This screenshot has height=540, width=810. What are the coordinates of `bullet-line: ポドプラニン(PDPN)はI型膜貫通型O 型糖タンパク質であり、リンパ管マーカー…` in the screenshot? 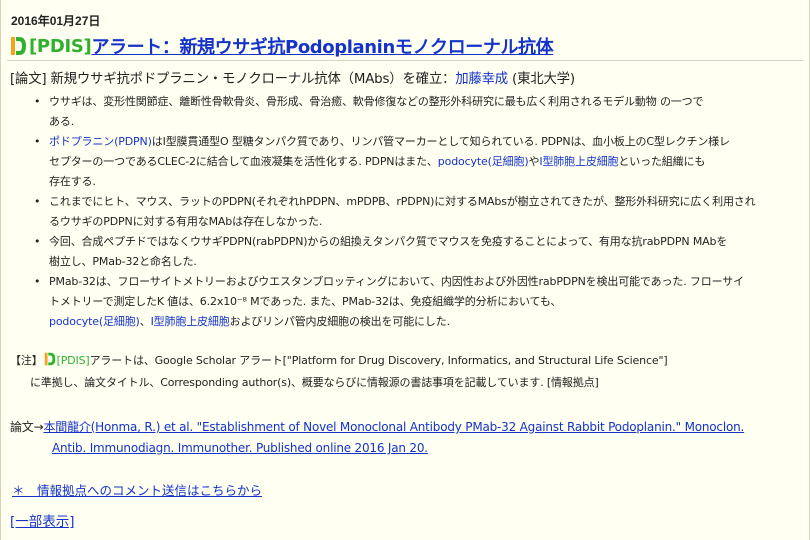 It's located at (425, 142).